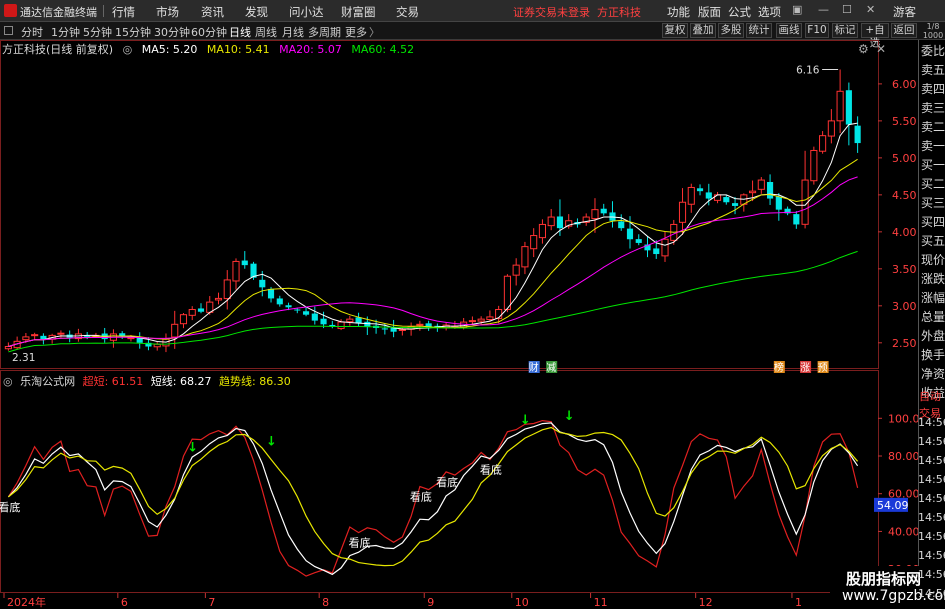  Describe the element at coordinates (356, 32) in the screenshot. I see `period-more: 更多` at that location.